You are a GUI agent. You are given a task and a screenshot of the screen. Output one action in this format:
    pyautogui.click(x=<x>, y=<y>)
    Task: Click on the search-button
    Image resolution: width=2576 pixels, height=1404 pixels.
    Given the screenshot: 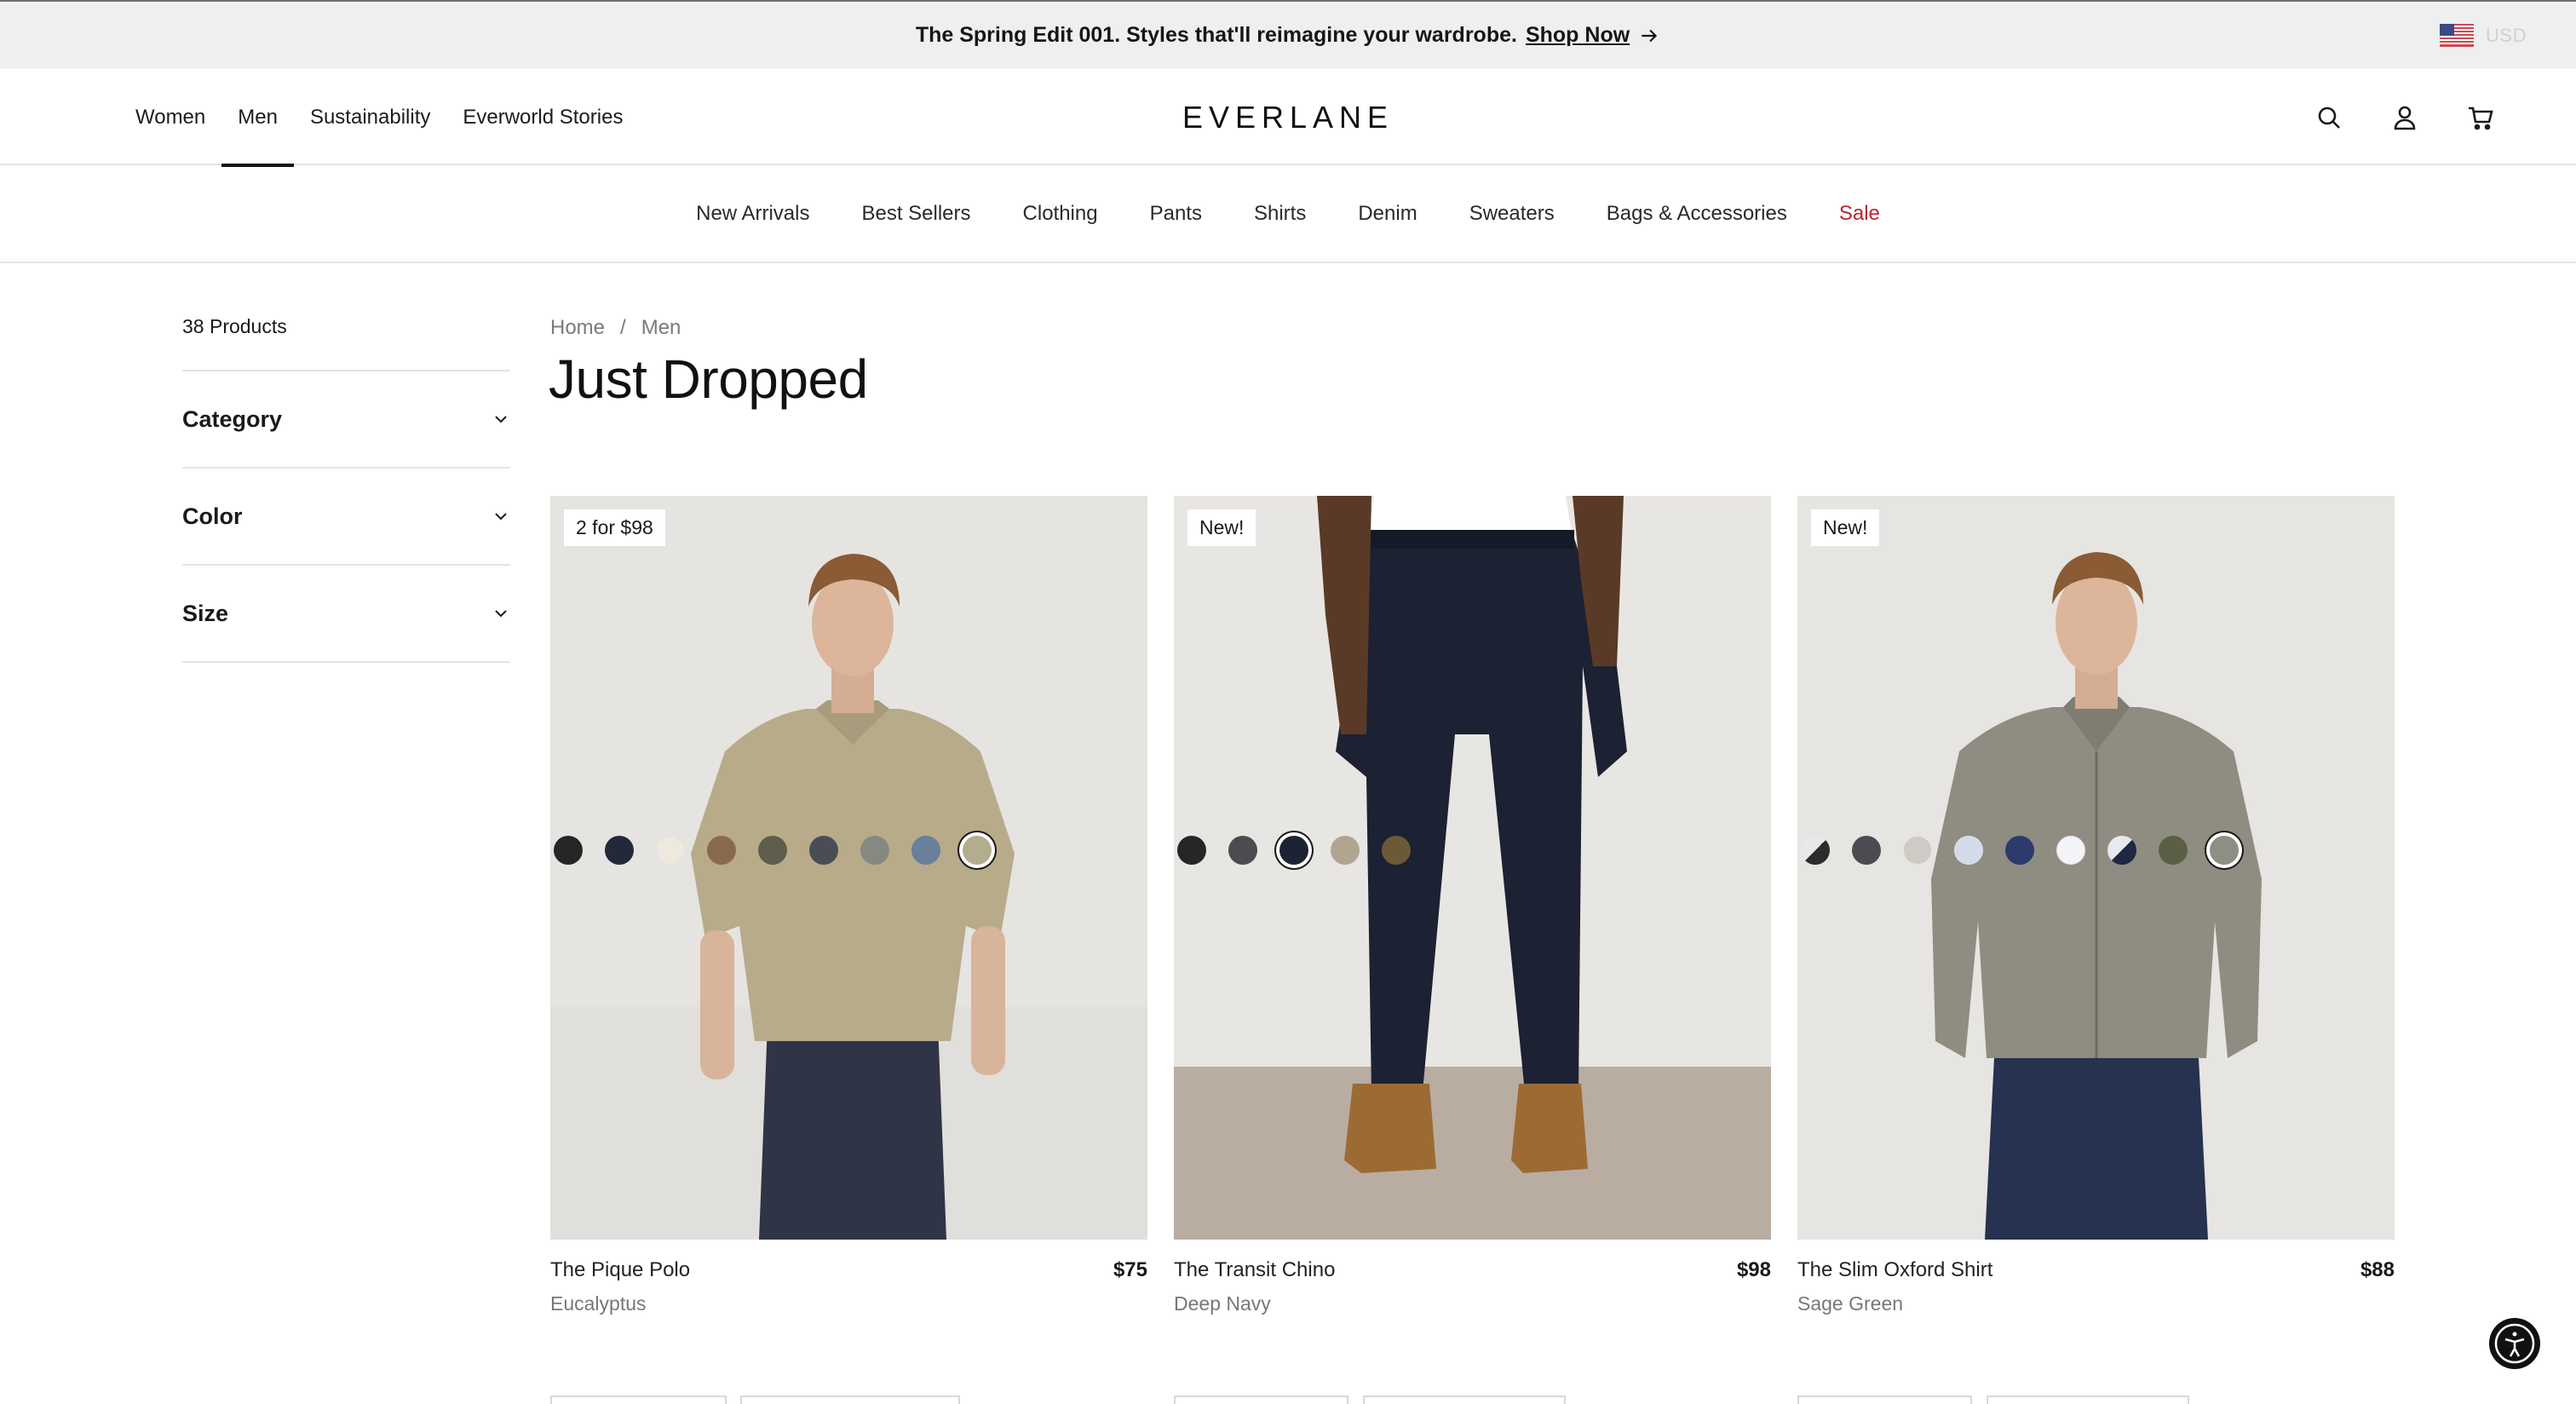 What is the action you would take?
    pyautogui.click(x=2329, y=117)
    